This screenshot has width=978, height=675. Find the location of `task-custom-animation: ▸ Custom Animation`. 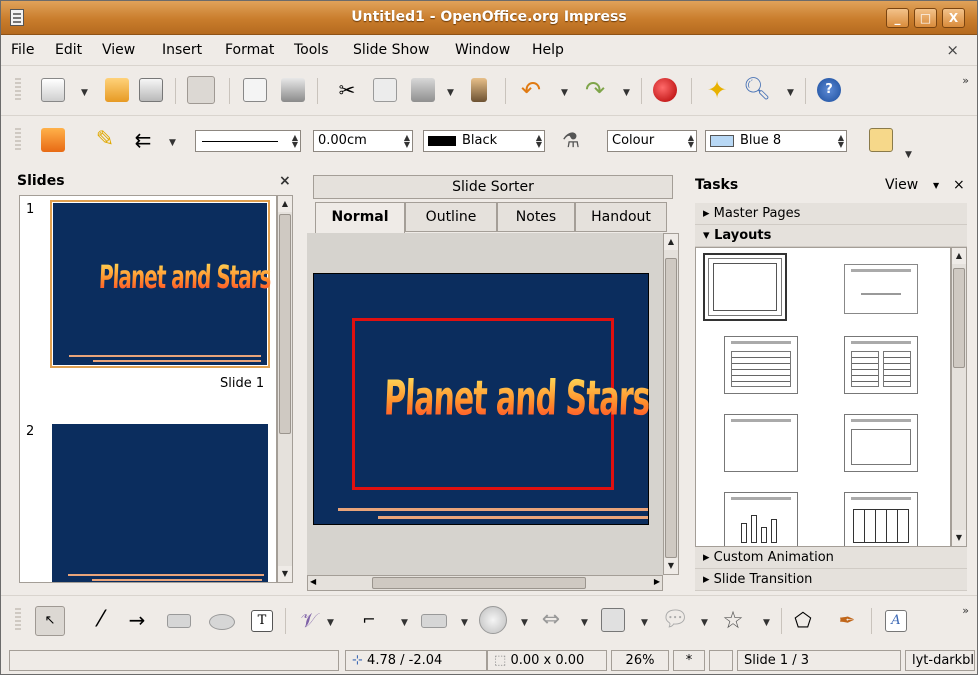

task-custom-animation: ▸ Custom Animation is located at coordinates (831, 558).